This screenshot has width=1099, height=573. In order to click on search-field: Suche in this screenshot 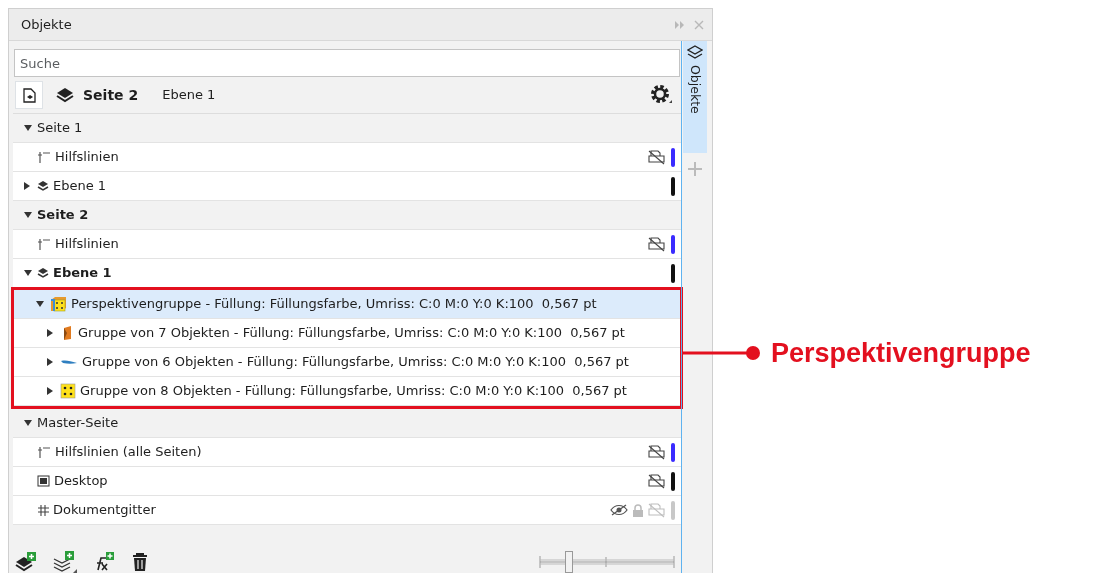, I will do `click(347, 63)`.